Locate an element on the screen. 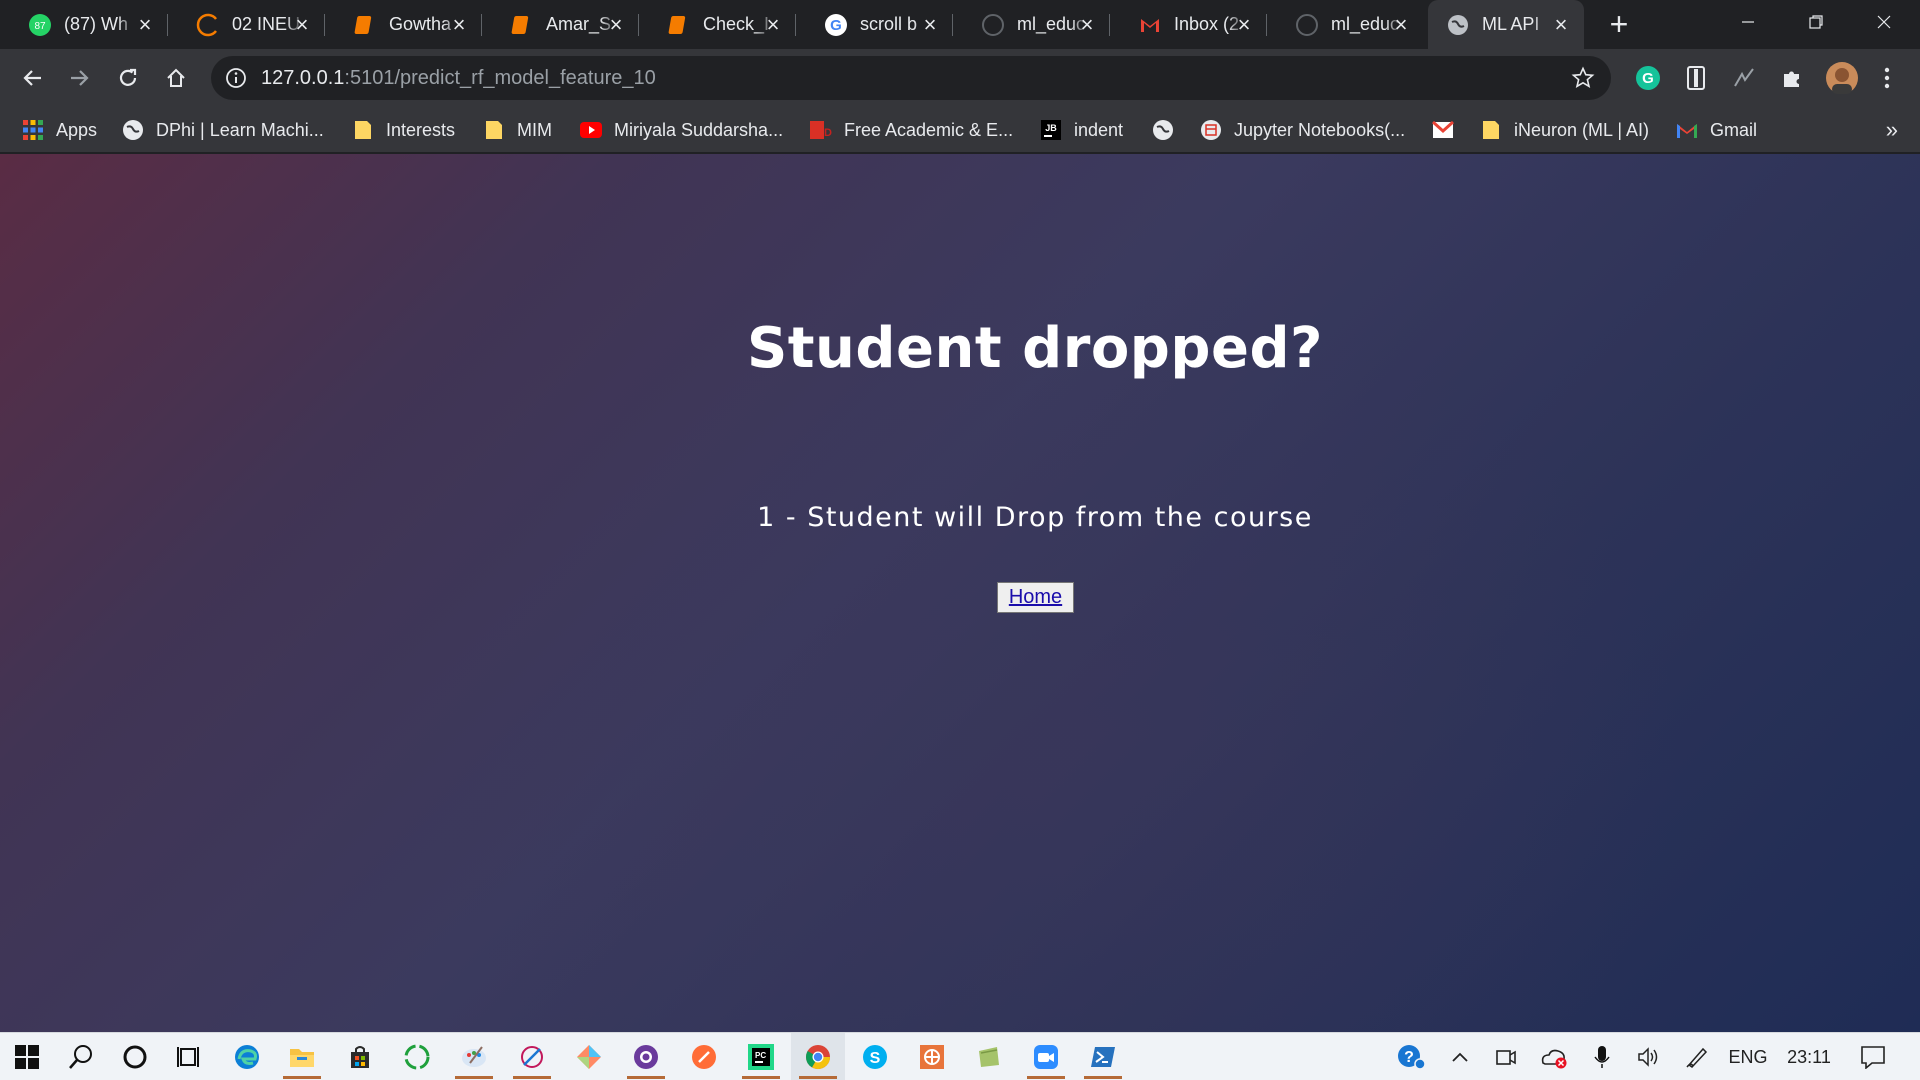 The image size is (1920, 1080). kebab-menu-icon is located at coordinates (1887, 78).